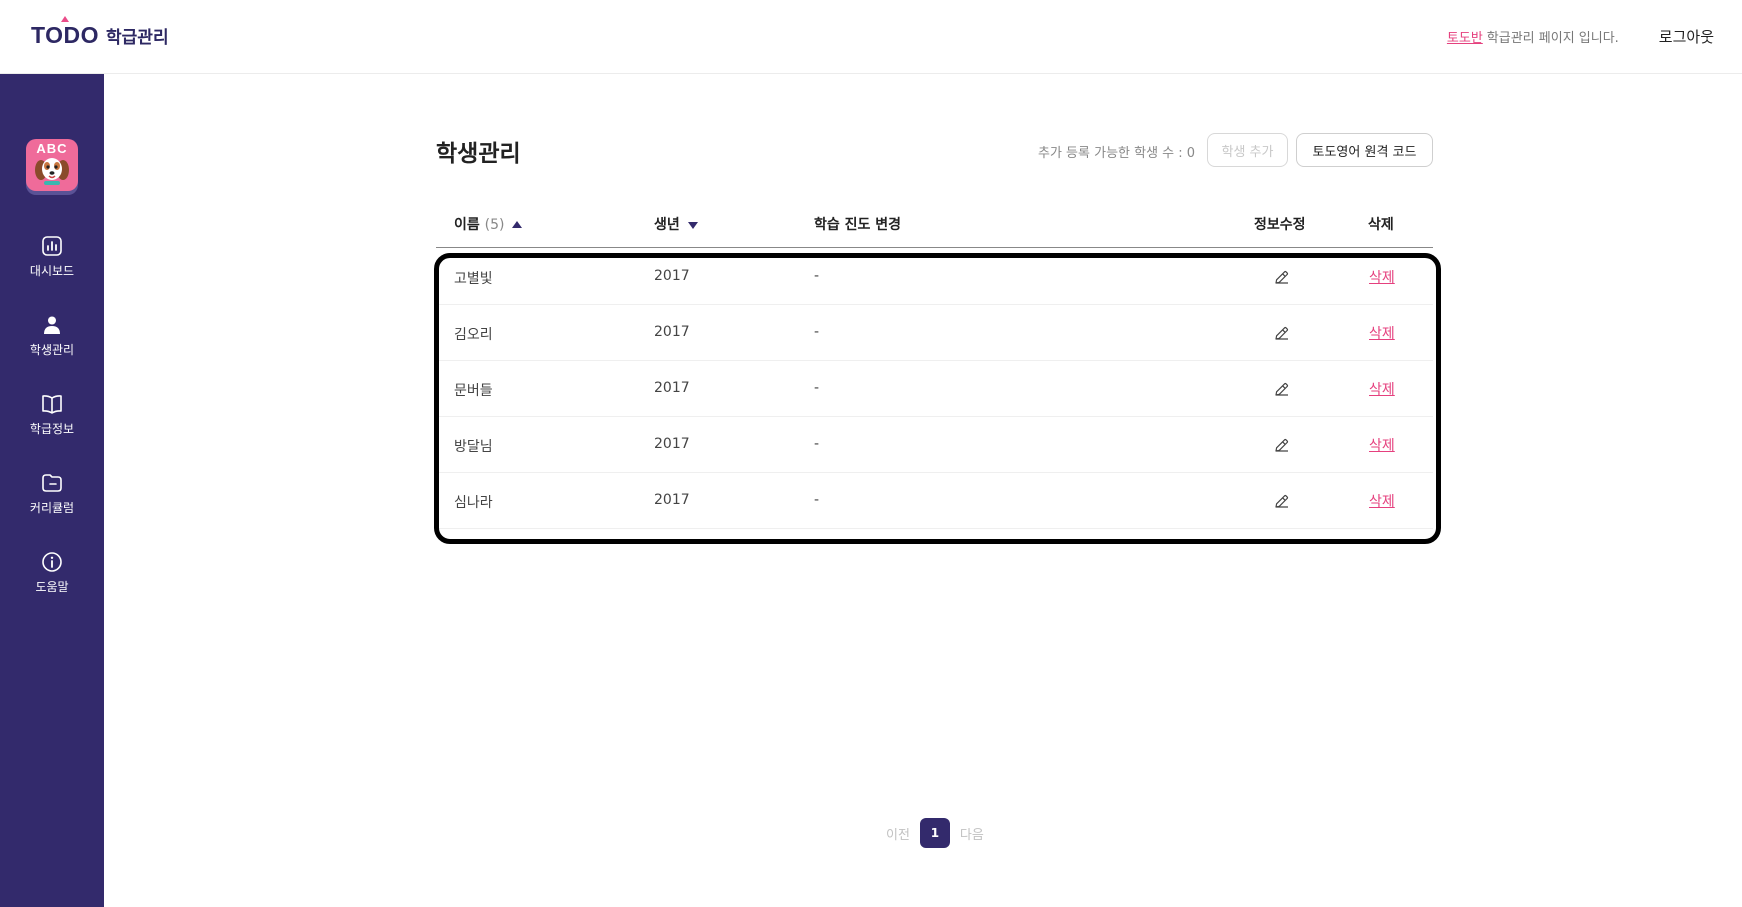  I want to click on page-number-current: 1, so click(934, 833).